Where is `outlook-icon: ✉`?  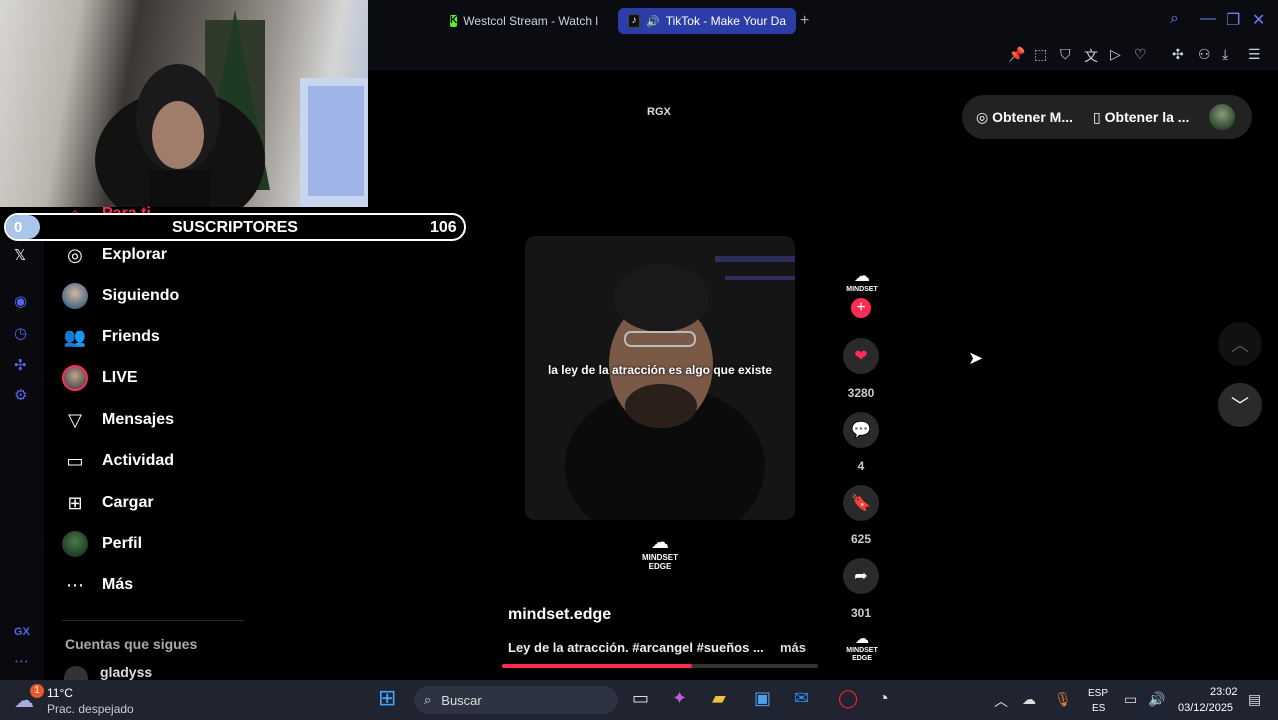 outlook-icon: ✉ is located at coordinates (801, 698).